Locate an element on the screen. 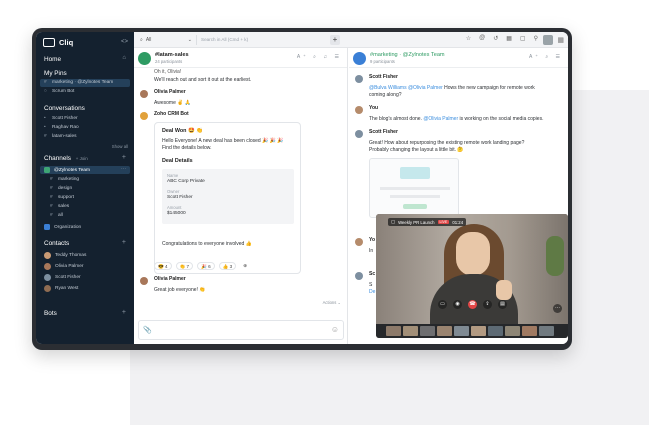 This screenshot has height=425, width=649. landing-page-preview is located at coordinates (414, 188).